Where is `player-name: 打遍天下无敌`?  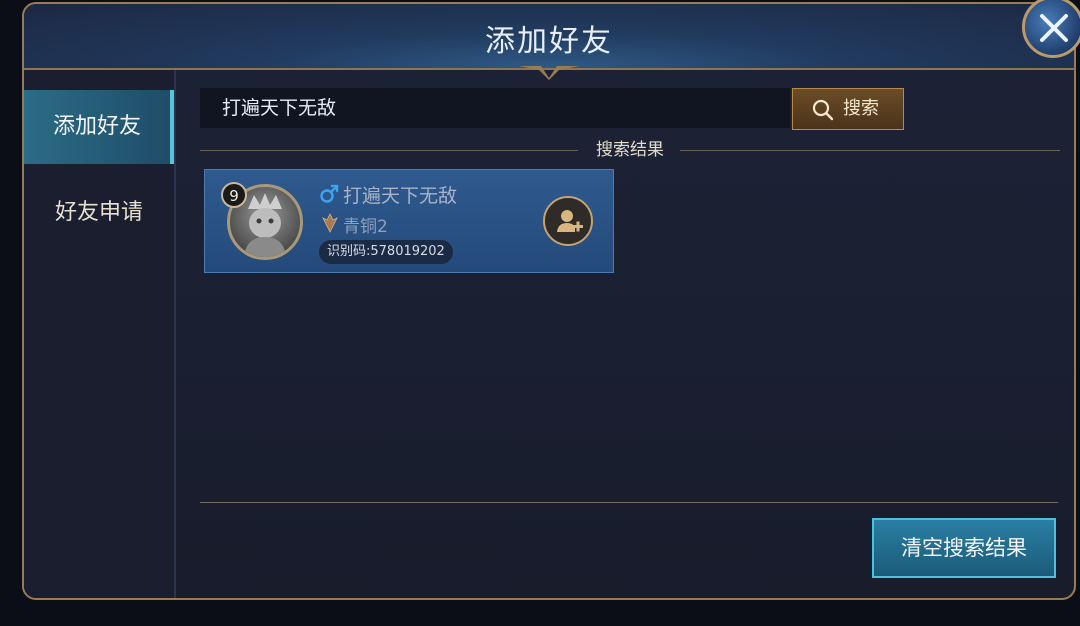
player-name: 打遍天下无敌 is located at coordinates (400, 196).